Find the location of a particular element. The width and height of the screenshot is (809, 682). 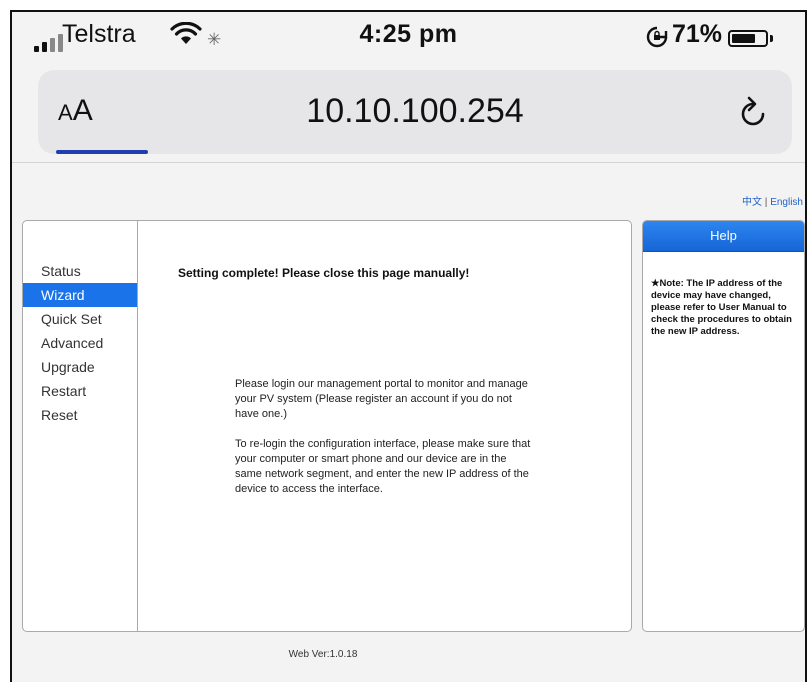

sidebar-item-wizard: Wizard is located at coordinates (80, 295).